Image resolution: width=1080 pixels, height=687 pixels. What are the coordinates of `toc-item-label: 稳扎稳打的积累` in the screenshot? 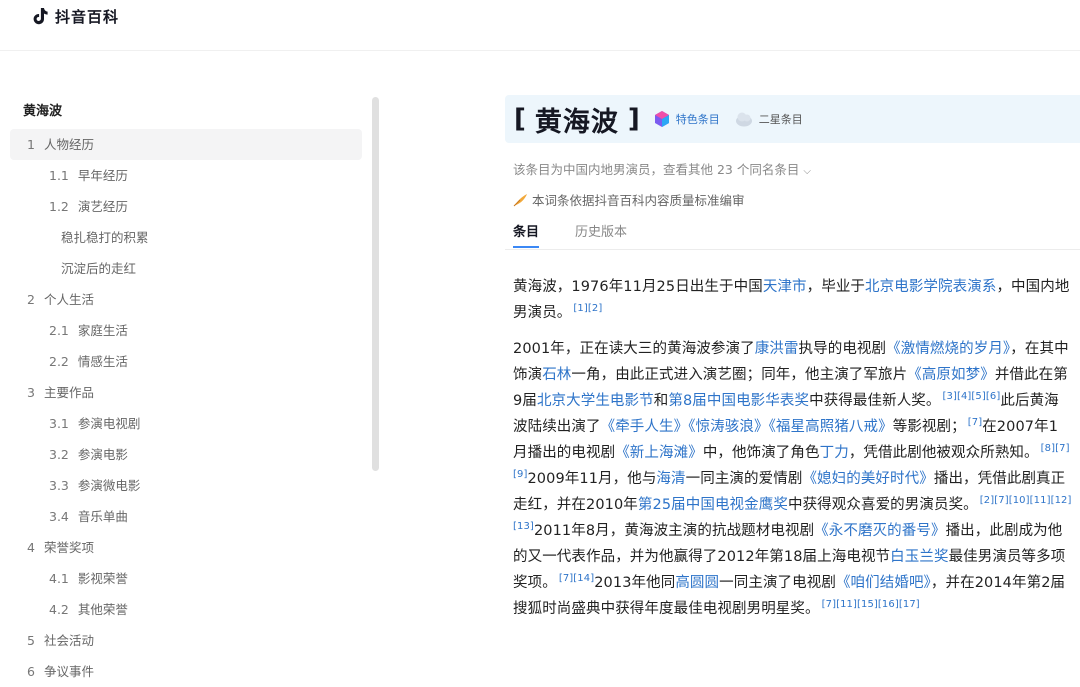 It's located at (105, 237).